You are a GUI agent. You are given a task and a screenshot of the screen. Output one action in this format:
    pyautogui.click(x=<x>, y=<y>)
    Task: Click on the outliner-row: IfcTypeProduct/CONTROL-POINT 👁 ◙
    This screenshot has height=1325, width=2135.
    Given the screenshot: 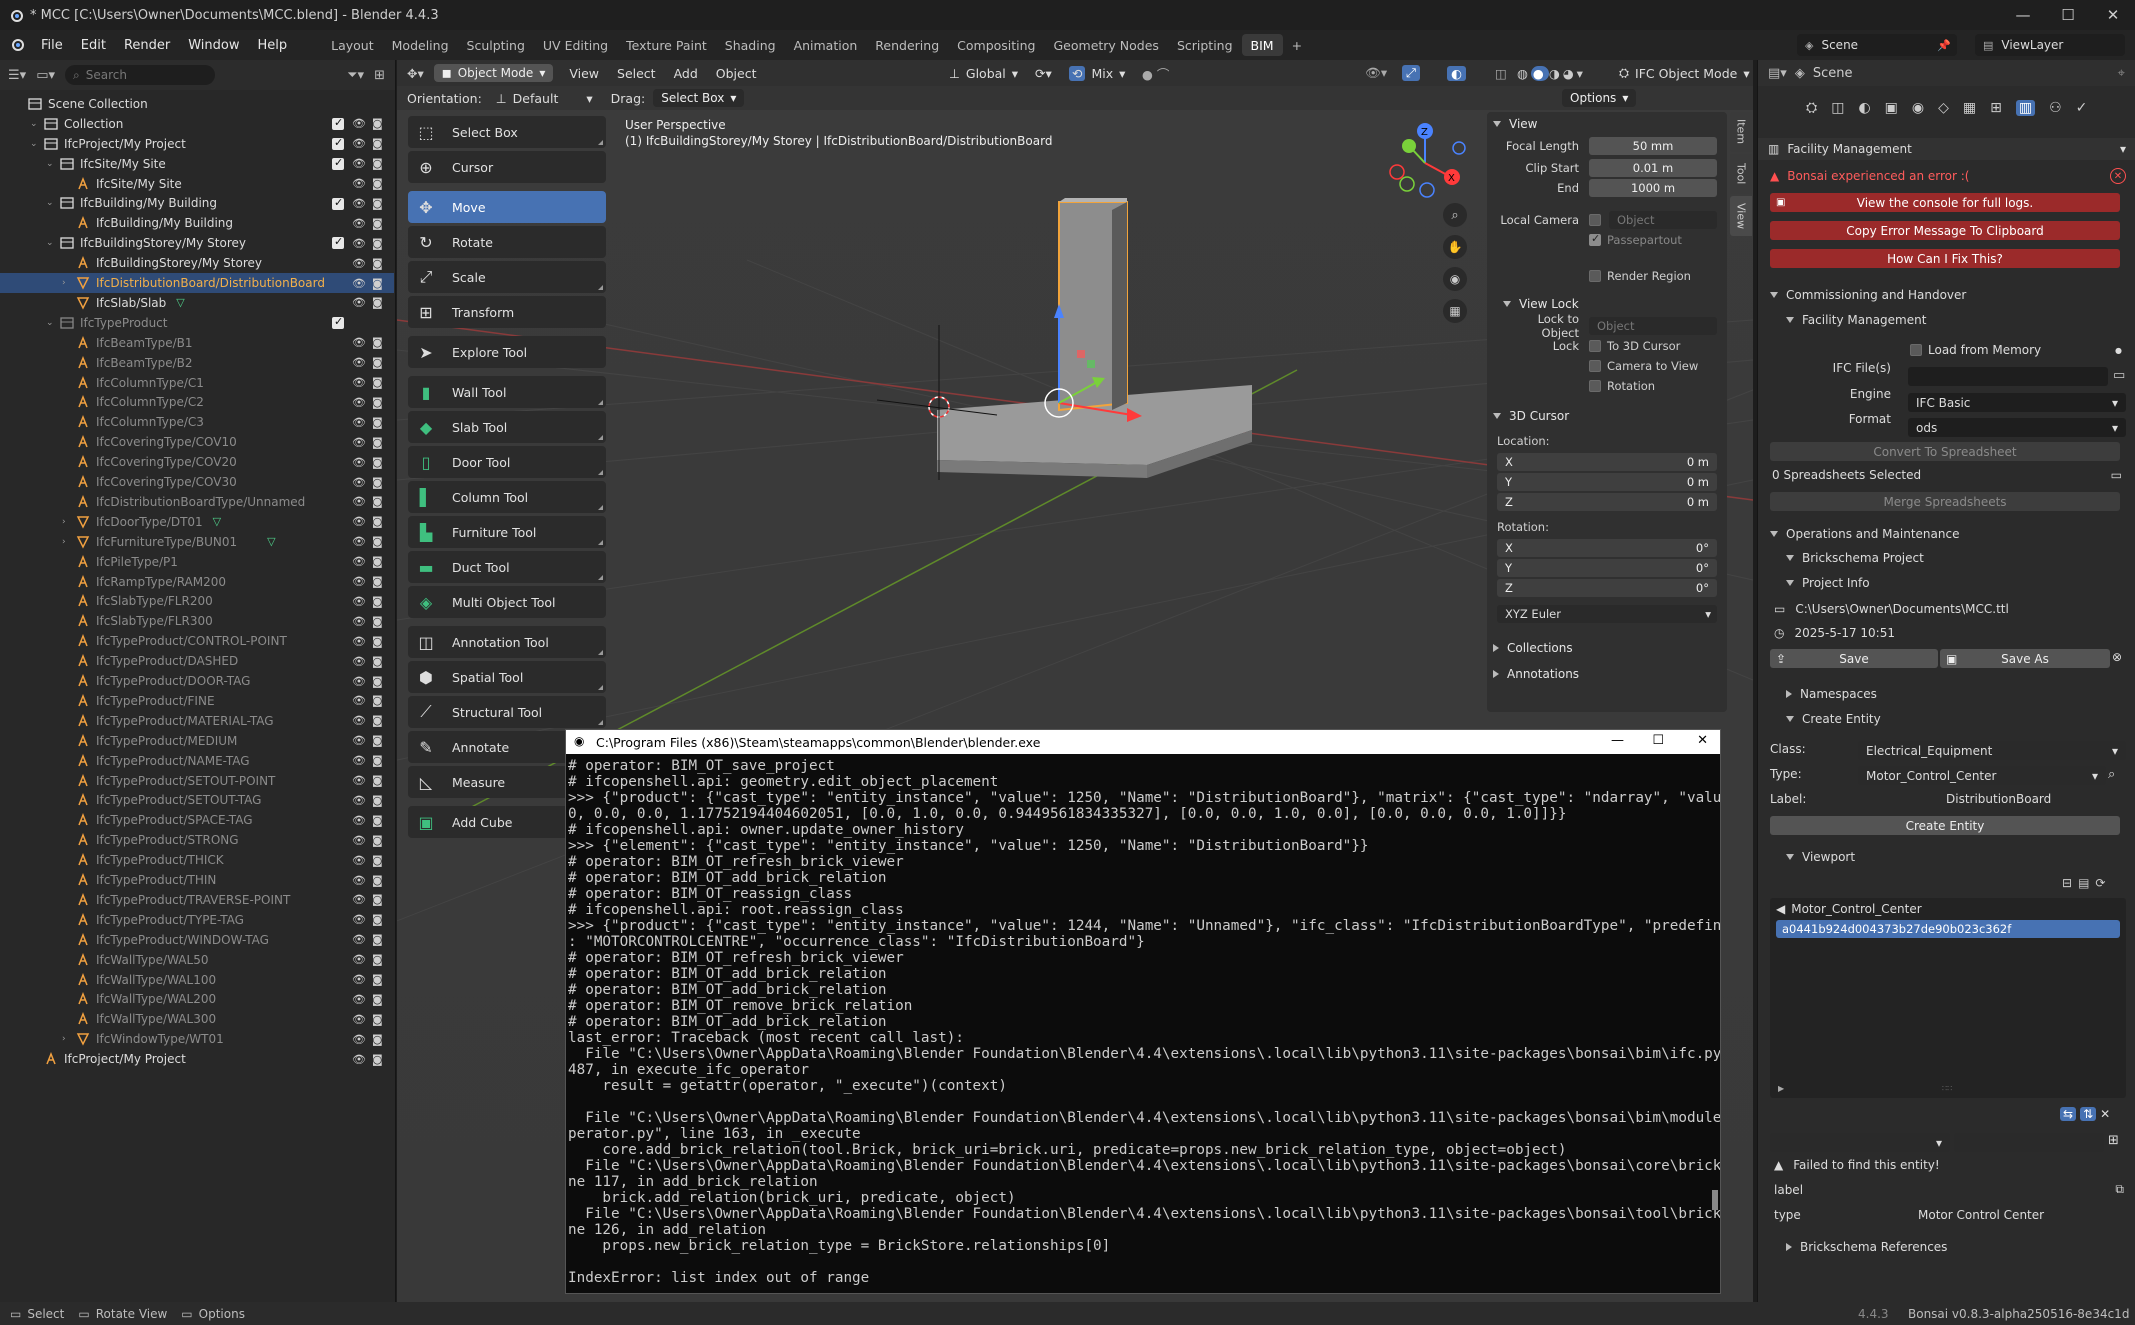 What is the action you would take?
    pyautogui.click(x=197, y=641)
    